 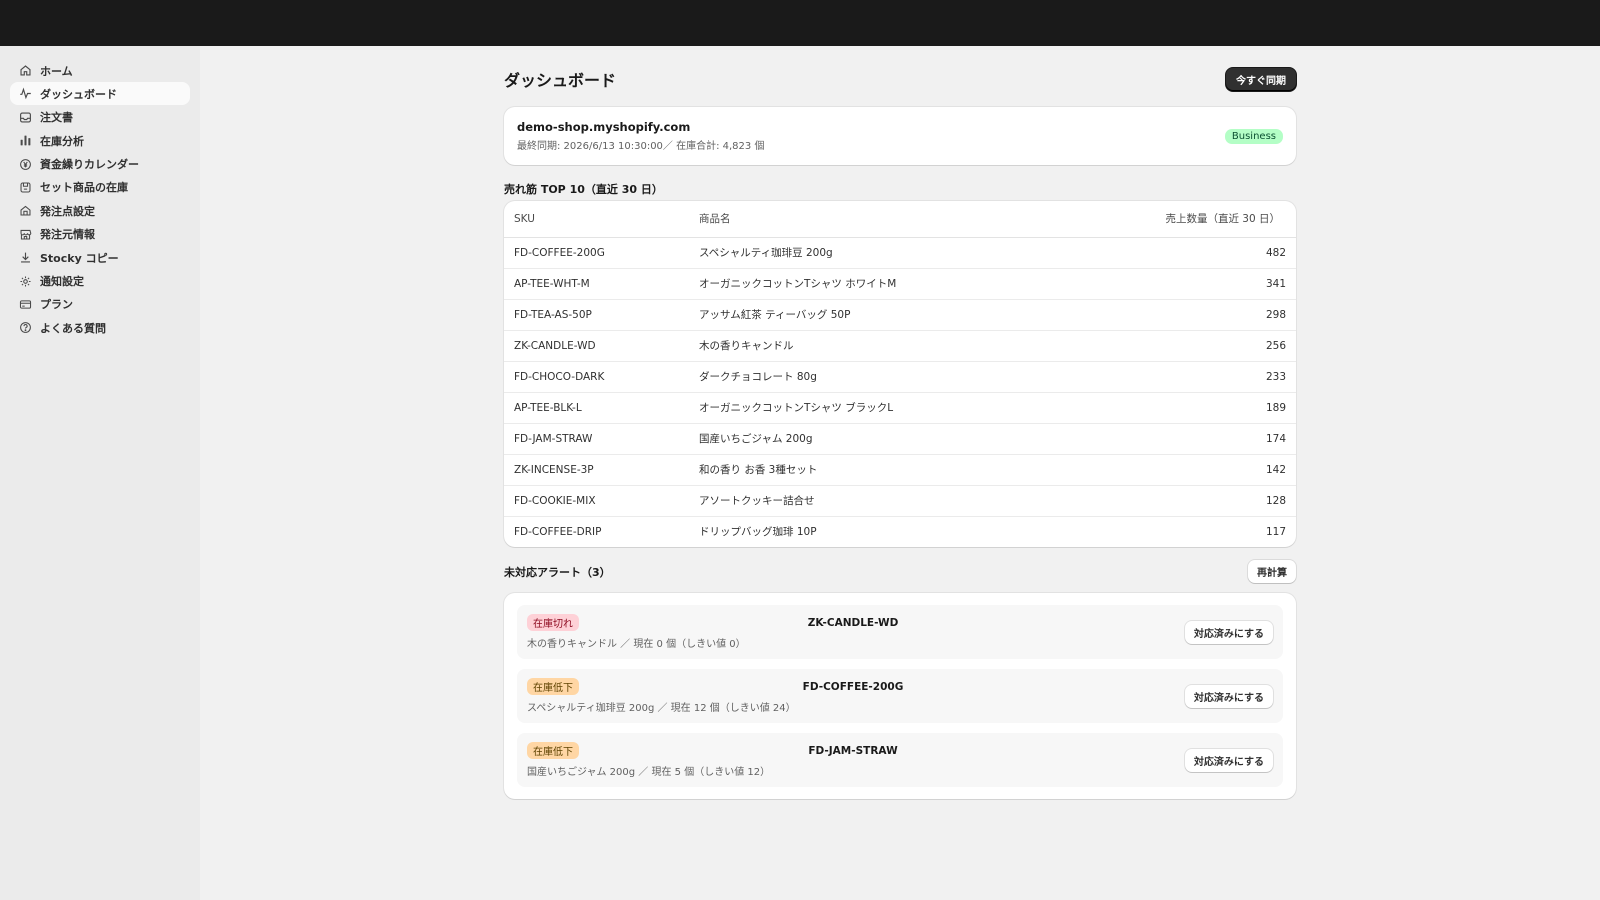 What do you see at coordinates (100, 70) in the screenshot?
I see `sidebar-item-home: ホーム` at bounding box center [100, 70].